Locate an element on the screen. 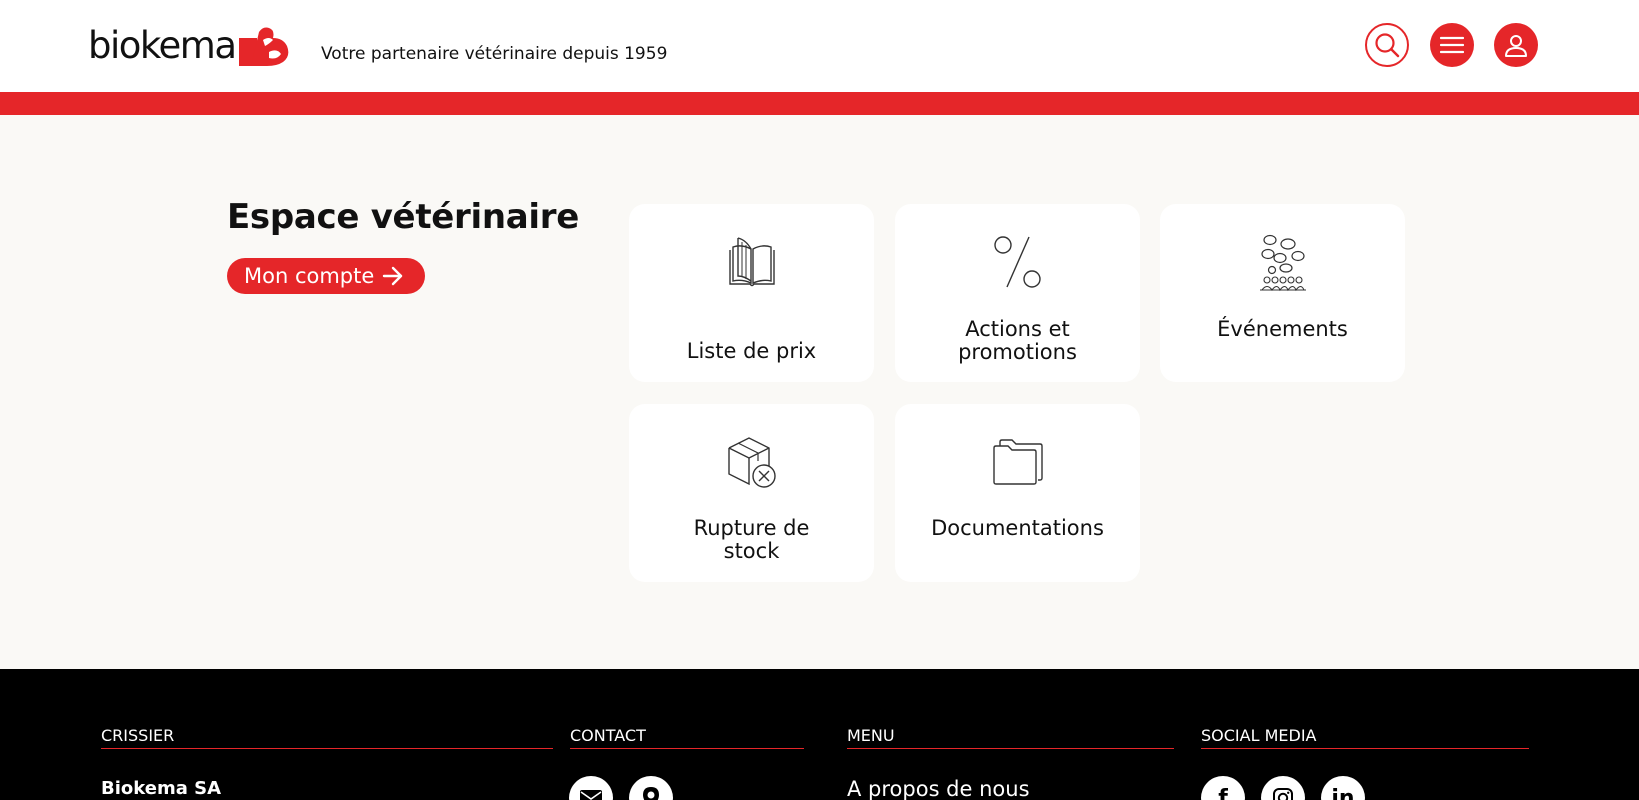 This screenshot has width=1639, height=800. search-button is located at coordinates (1387, 45).